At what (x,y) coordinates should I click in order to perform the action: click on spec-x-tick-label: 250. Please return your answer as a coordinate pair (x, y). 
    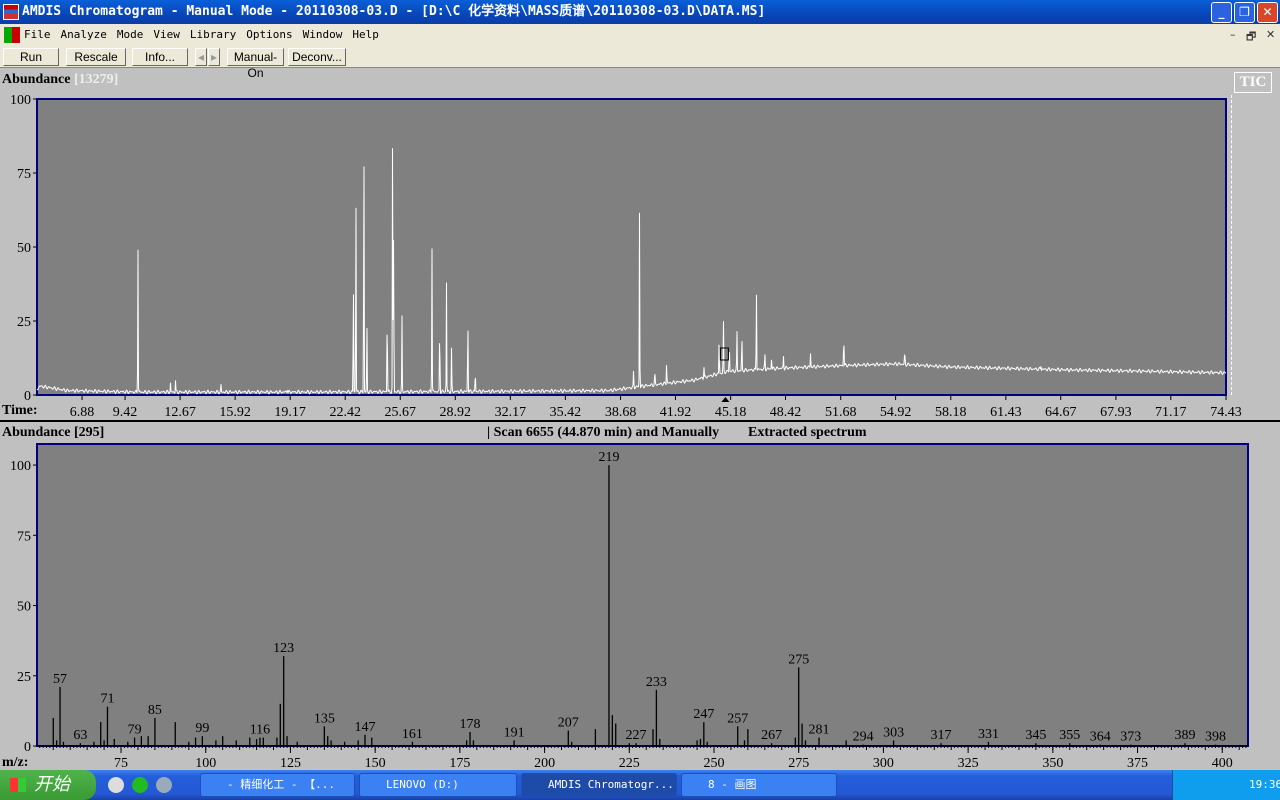
    Looking at the image, I should click on (713, 763).